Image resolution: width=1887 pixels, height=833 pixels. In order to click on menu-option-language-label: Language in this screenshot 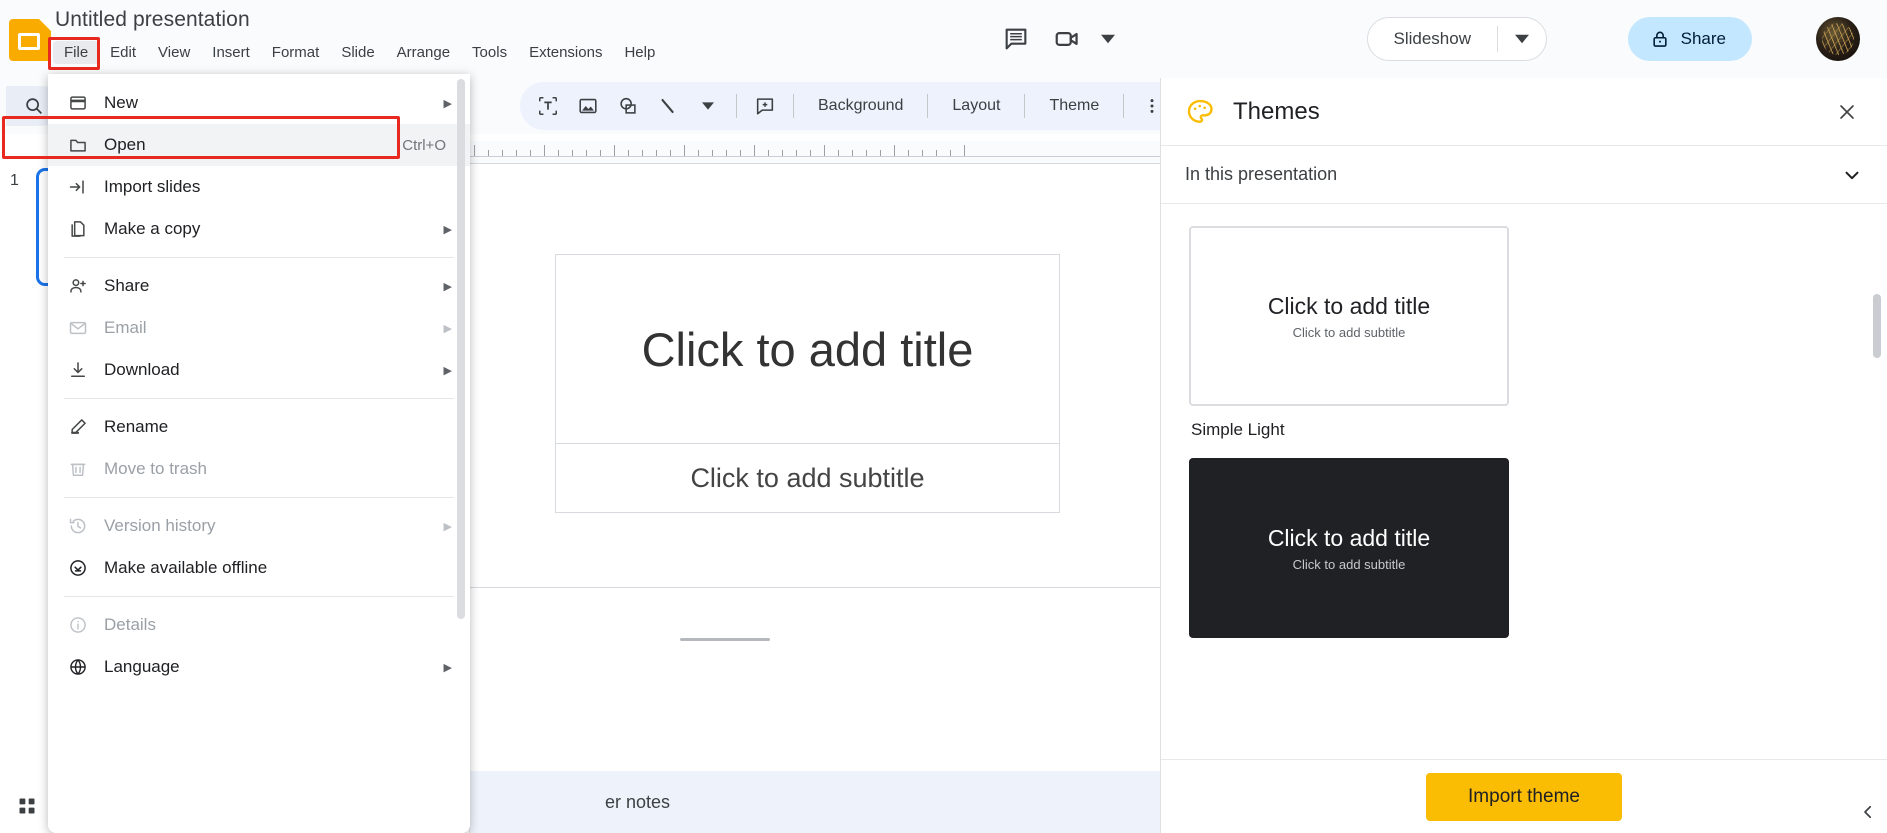, I will do `click(142, 666)`.